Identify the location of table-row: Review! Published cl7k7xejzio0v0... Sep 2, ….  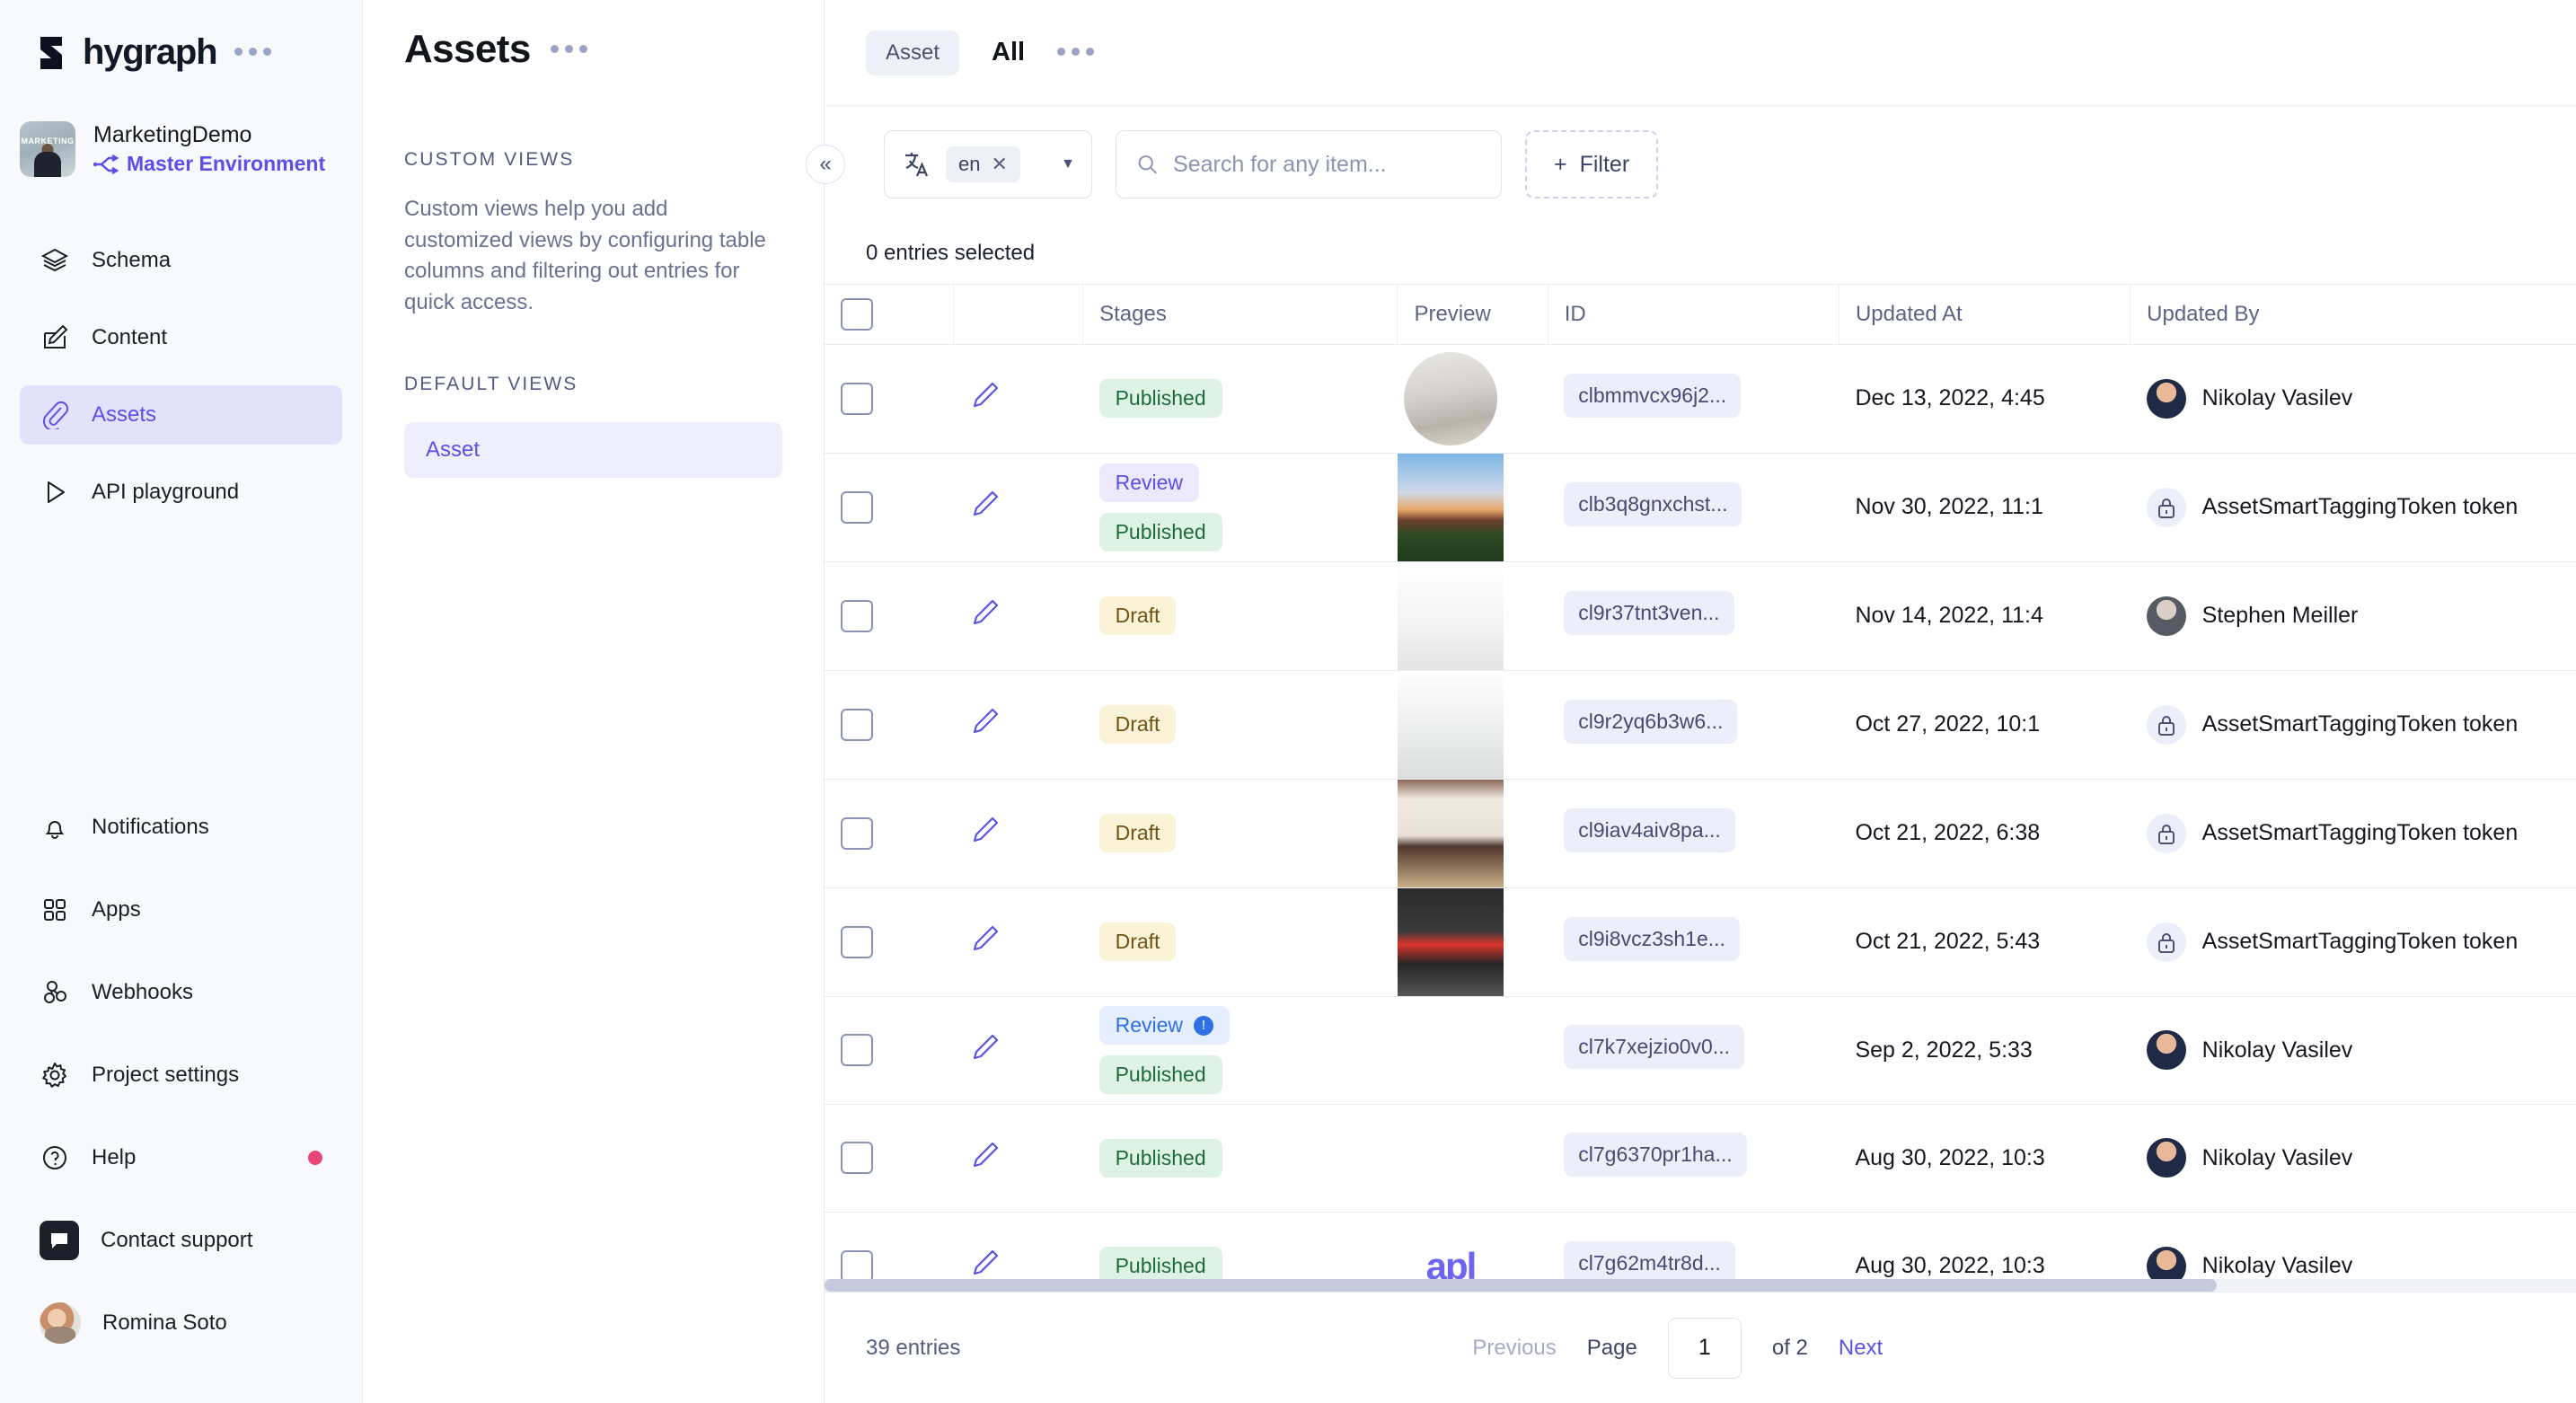
(1700, 1050).